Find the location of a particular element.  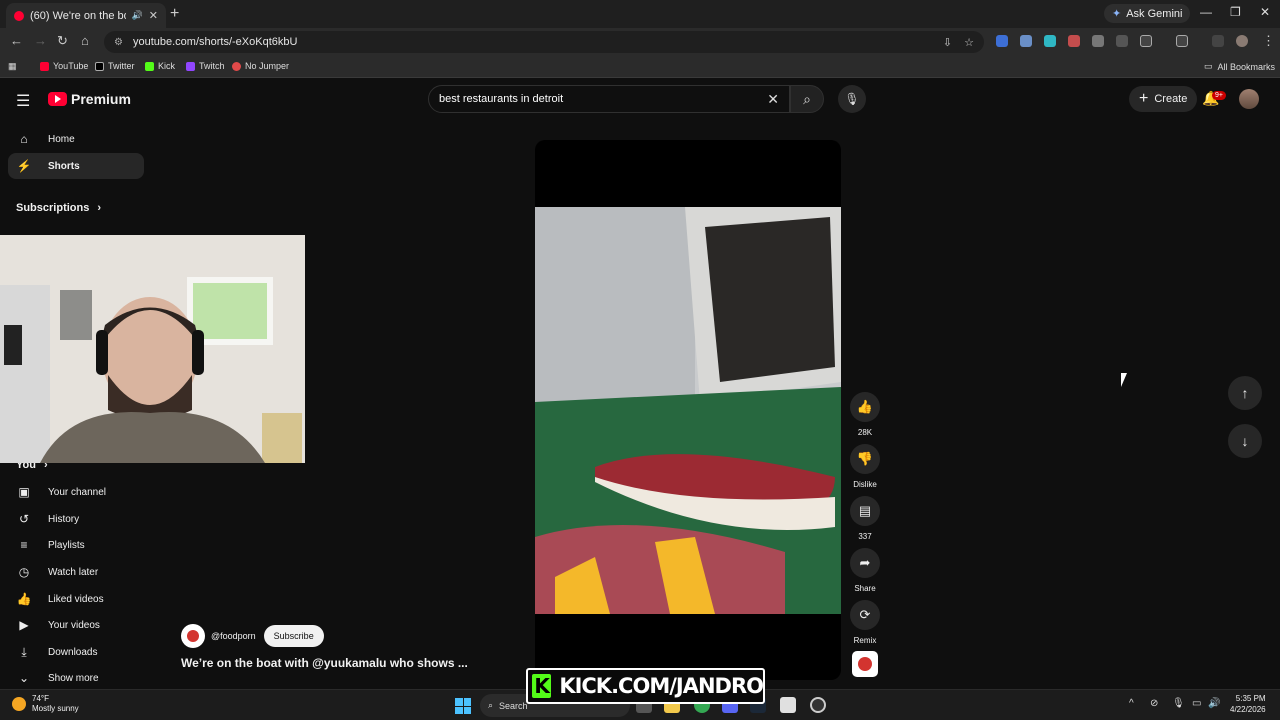

weather-widget: 74°F Mostly sunny is located at coordinates (45, 703).